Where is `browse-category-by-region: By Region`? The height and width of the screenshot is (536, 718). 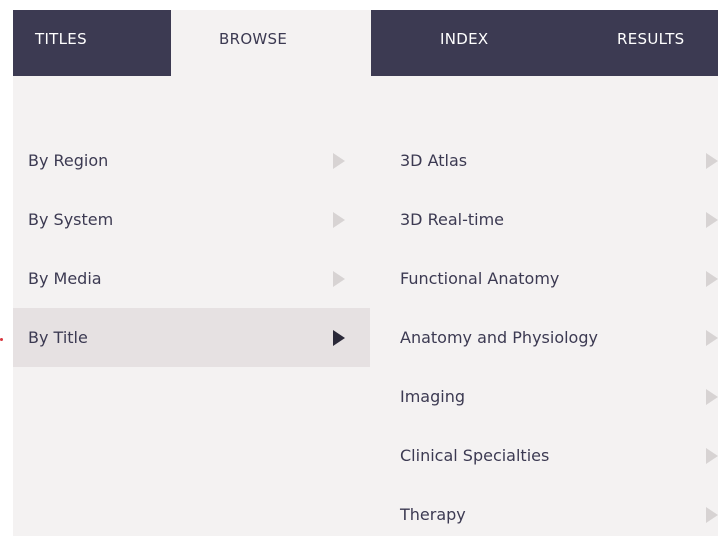
browse-category-by-region: By Region is located at coordinates (191, 160).